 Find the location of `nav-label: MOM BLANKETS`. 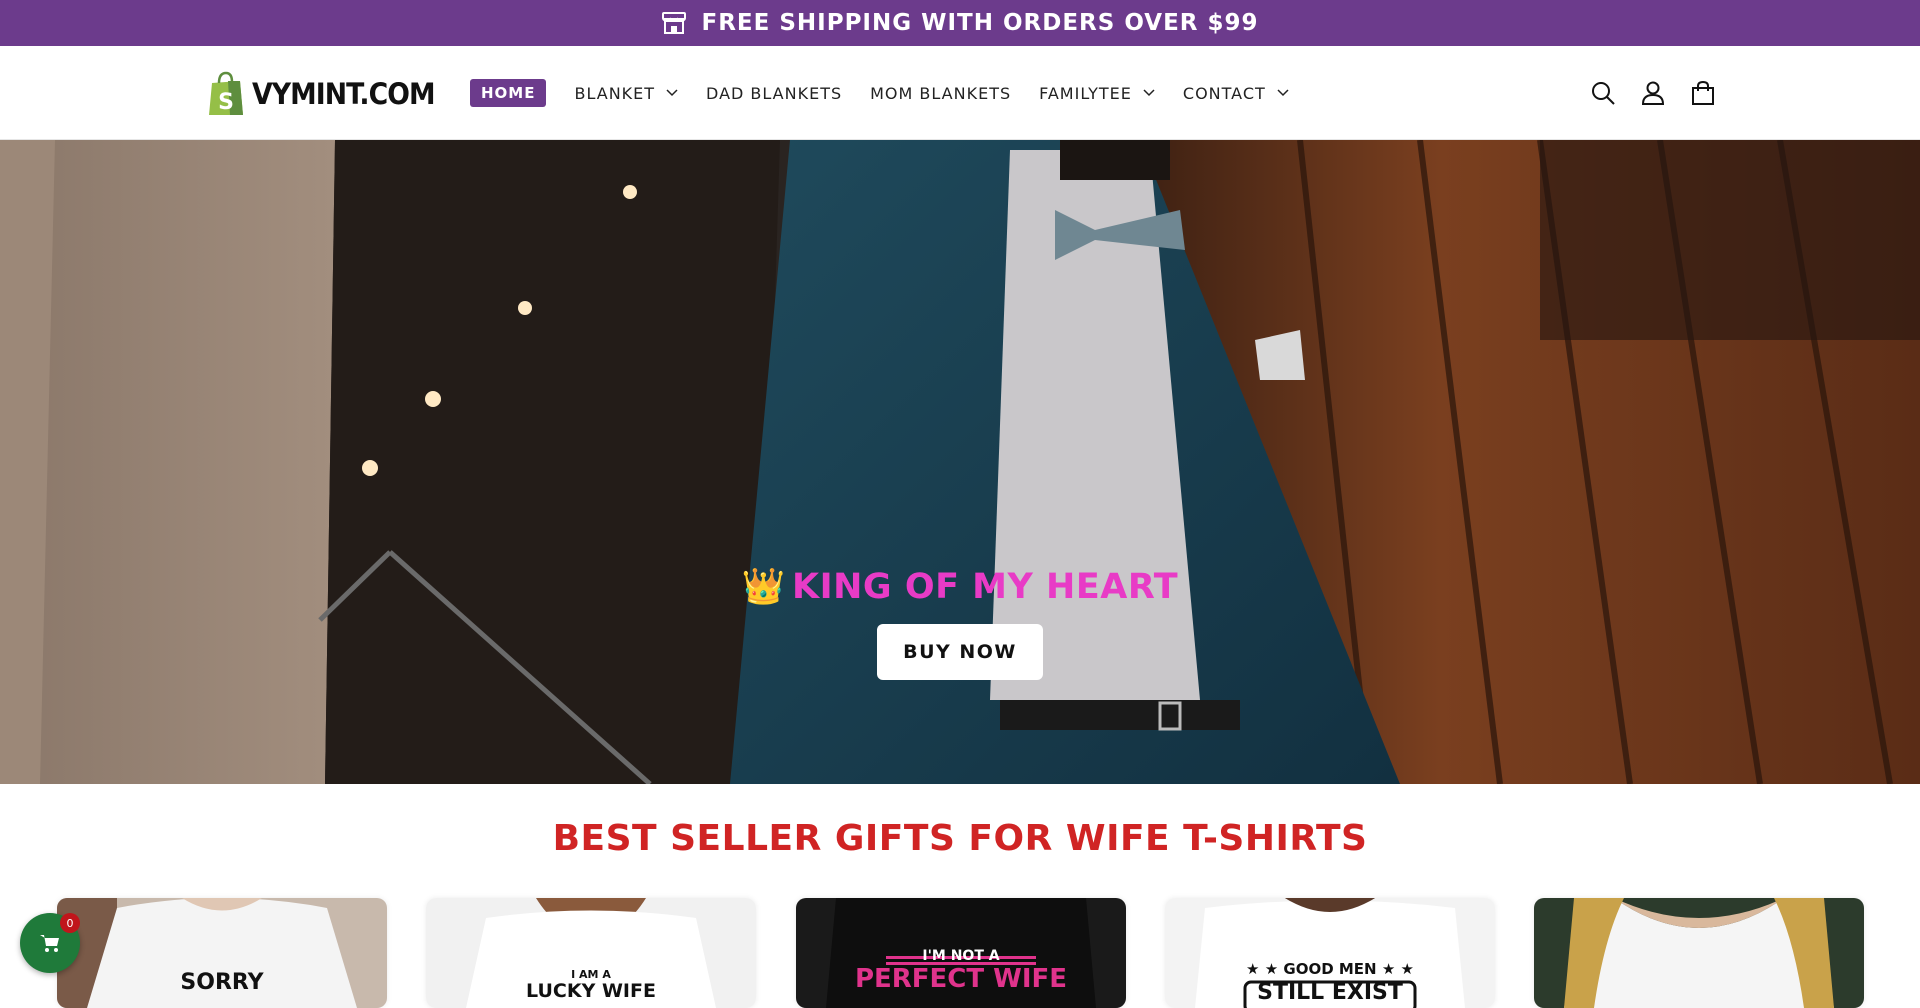

nav-label: MOM BLANKETS is located at coordinates (941, 93).